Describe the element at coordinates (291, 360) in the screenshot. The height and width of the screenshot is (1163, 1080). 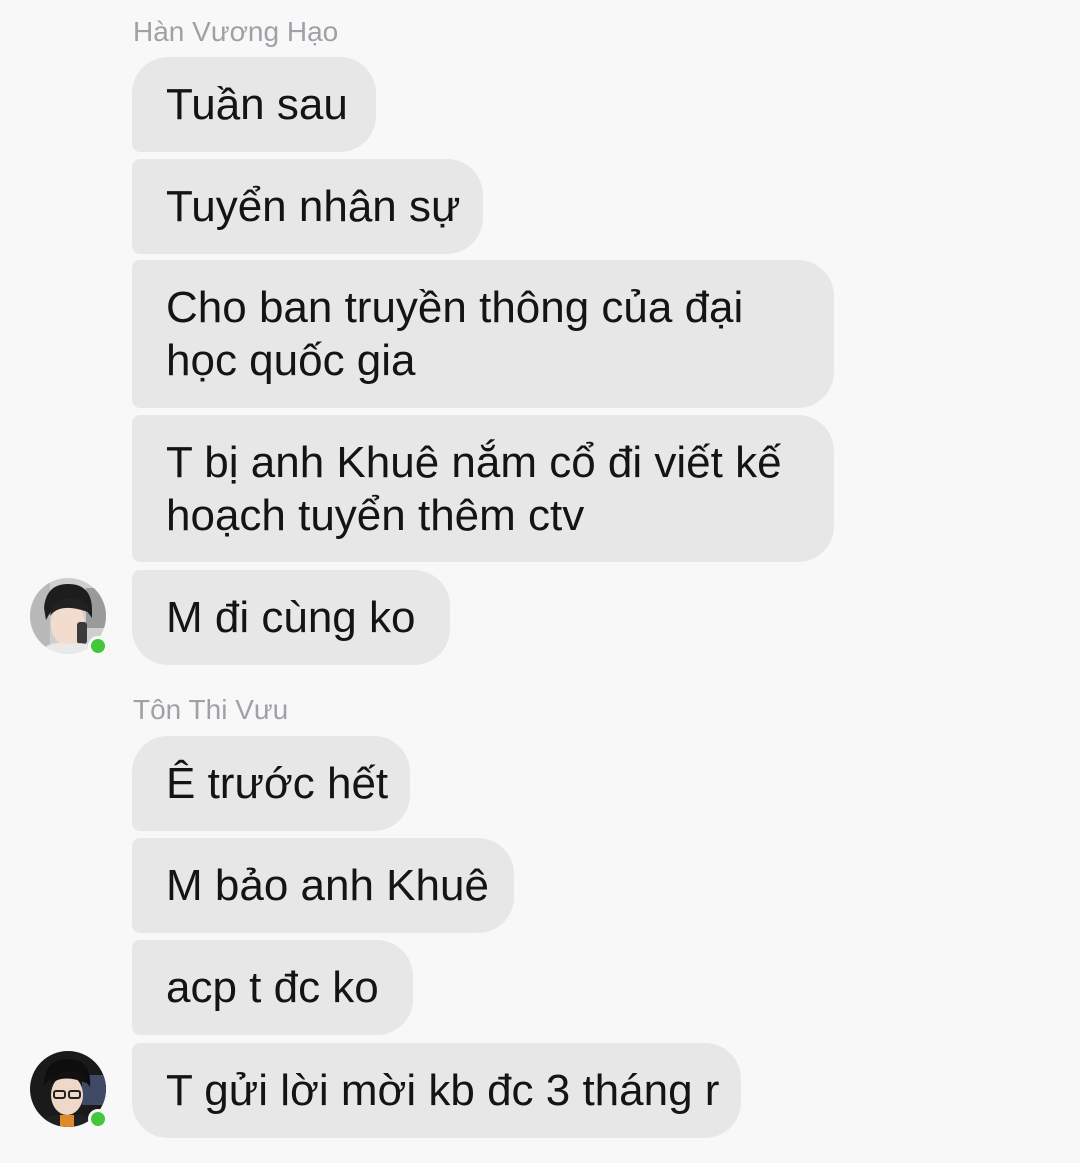
I see `message-text: học quốc gia` at that location.